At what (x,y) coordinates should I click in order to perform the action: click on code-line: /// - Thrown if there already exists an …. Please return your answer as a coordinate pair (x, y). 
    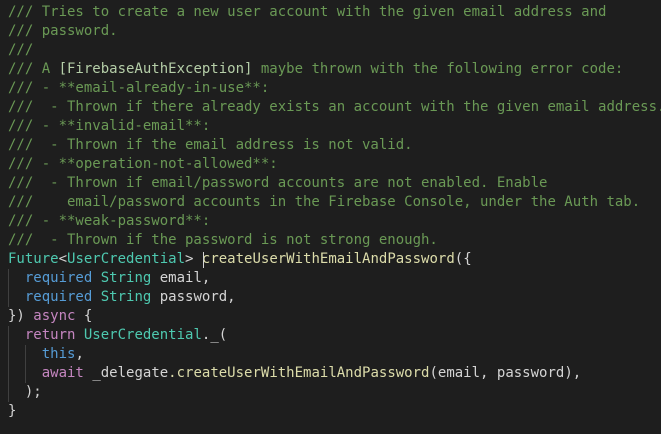
    Looking at the image, I should click on (334, 107).